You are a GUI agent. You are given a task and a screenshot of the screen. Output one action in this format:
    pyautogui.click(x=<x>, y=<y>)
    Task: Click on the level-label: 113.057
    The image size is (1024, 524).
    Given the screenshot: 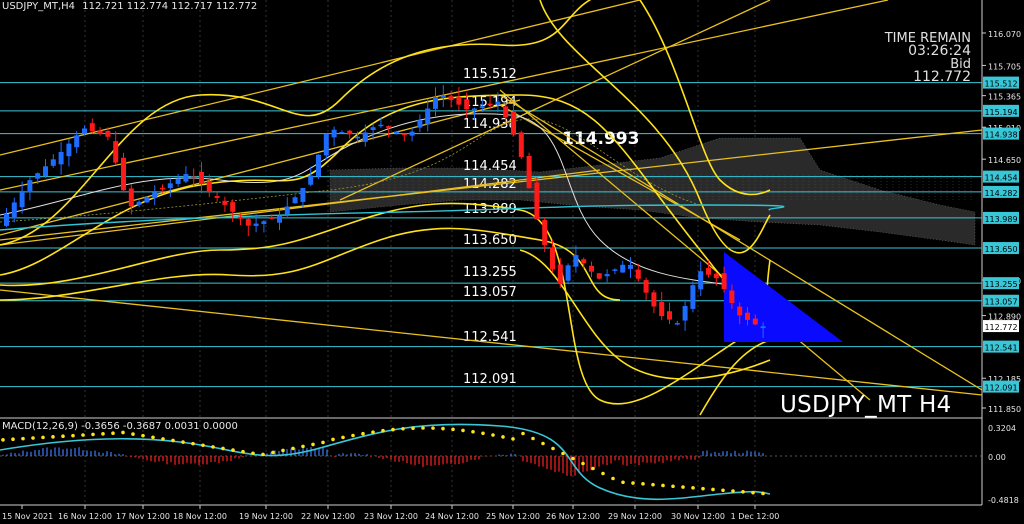 What is the action you would take?
    pyautogui.click(x=490, y=292)
    